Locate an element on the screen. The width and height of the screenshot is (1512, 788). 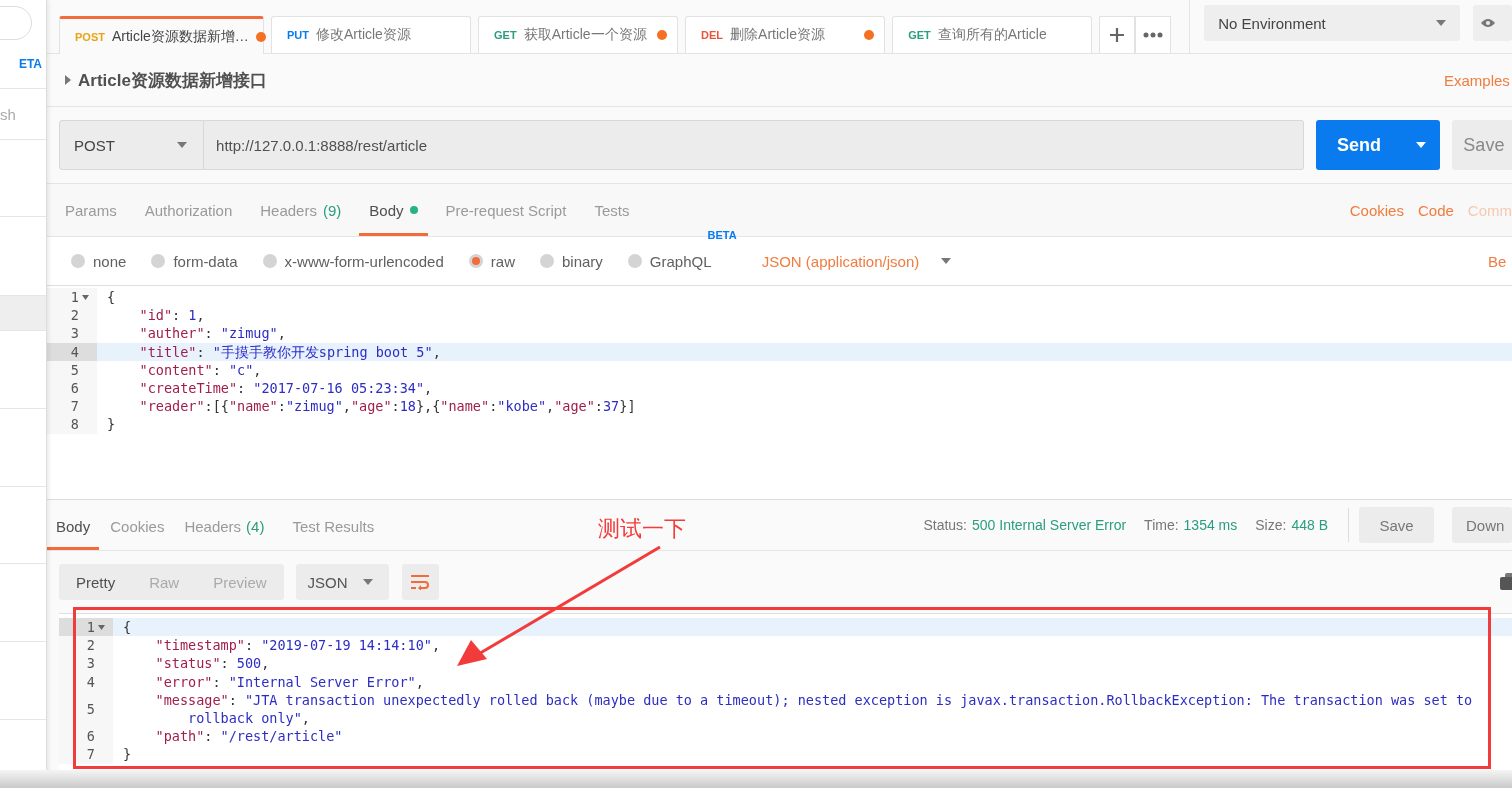
radio-option: raw is located at coordinates (491, 261).